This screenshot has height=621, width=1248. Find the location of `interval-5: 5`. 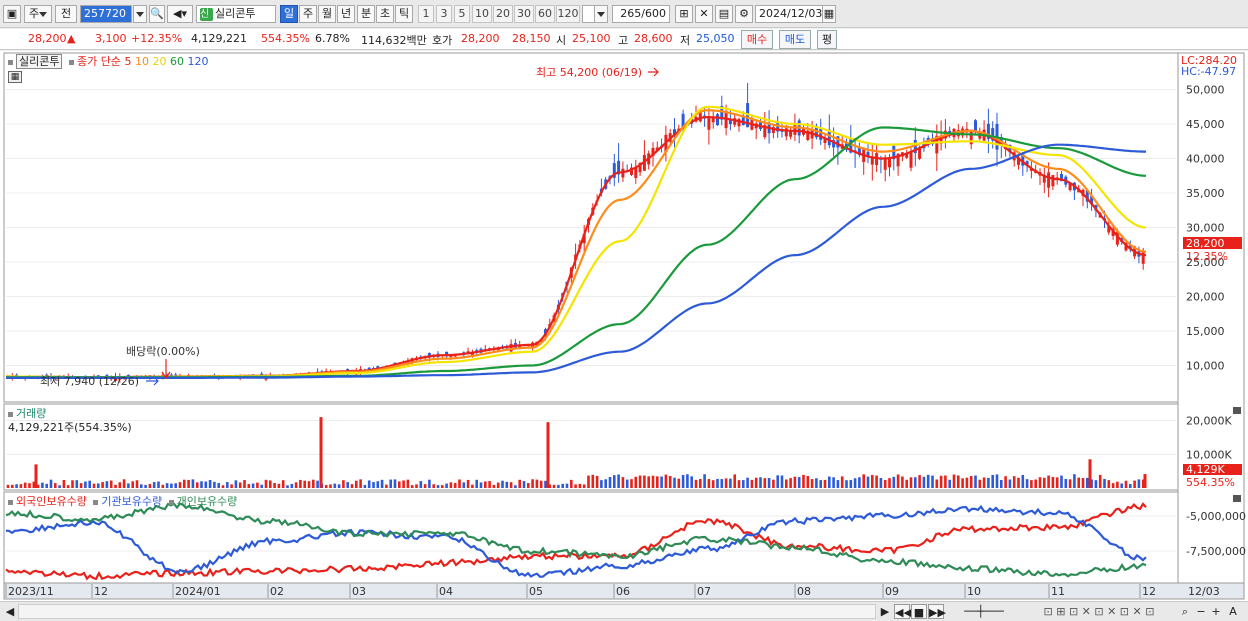

interval-5: 5 is located at coordinates (462, 14).